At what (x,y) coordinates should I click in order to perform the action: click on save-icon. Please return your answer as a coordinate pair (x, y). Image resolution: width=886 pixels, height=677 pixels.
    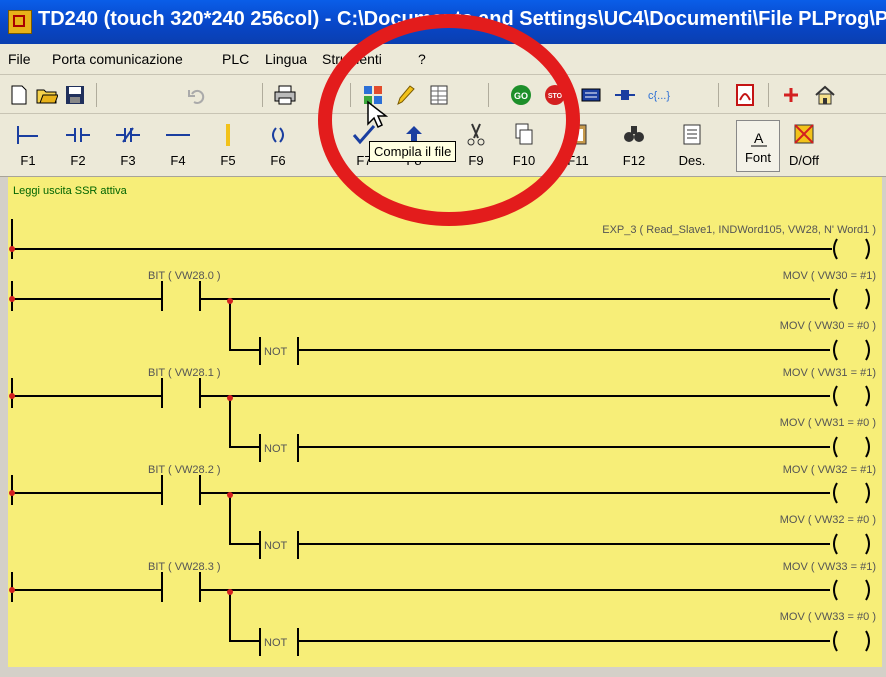
    Looking at the image, I should click on (75, 95).